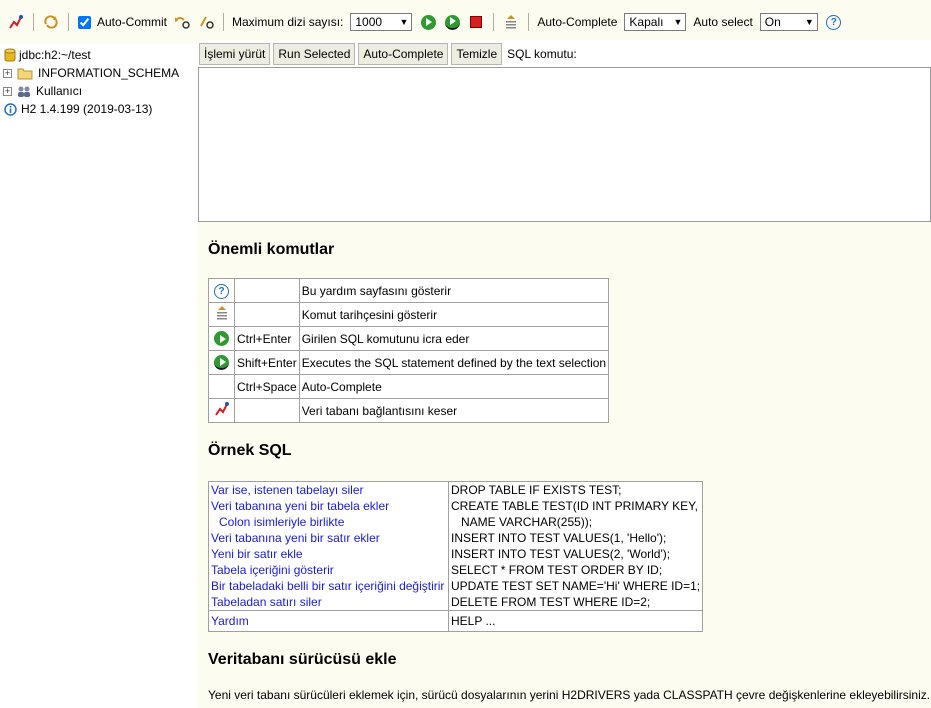  Describe the element at coordinates (454, 290) in the screenshot. I see `command-desc: Bu yardım sayfasını gösterir` at that location.